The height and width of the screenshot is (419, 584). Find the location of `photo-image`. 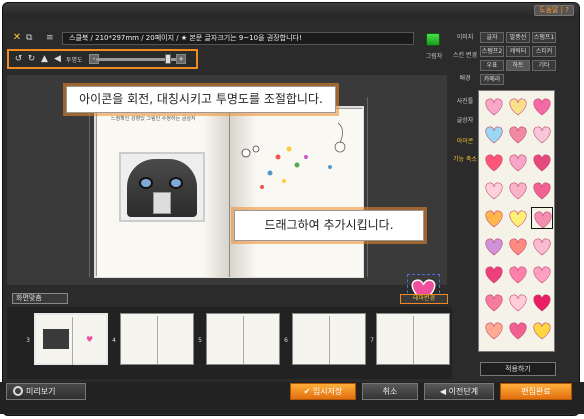

photo-image is located at coordinates (162, 188).